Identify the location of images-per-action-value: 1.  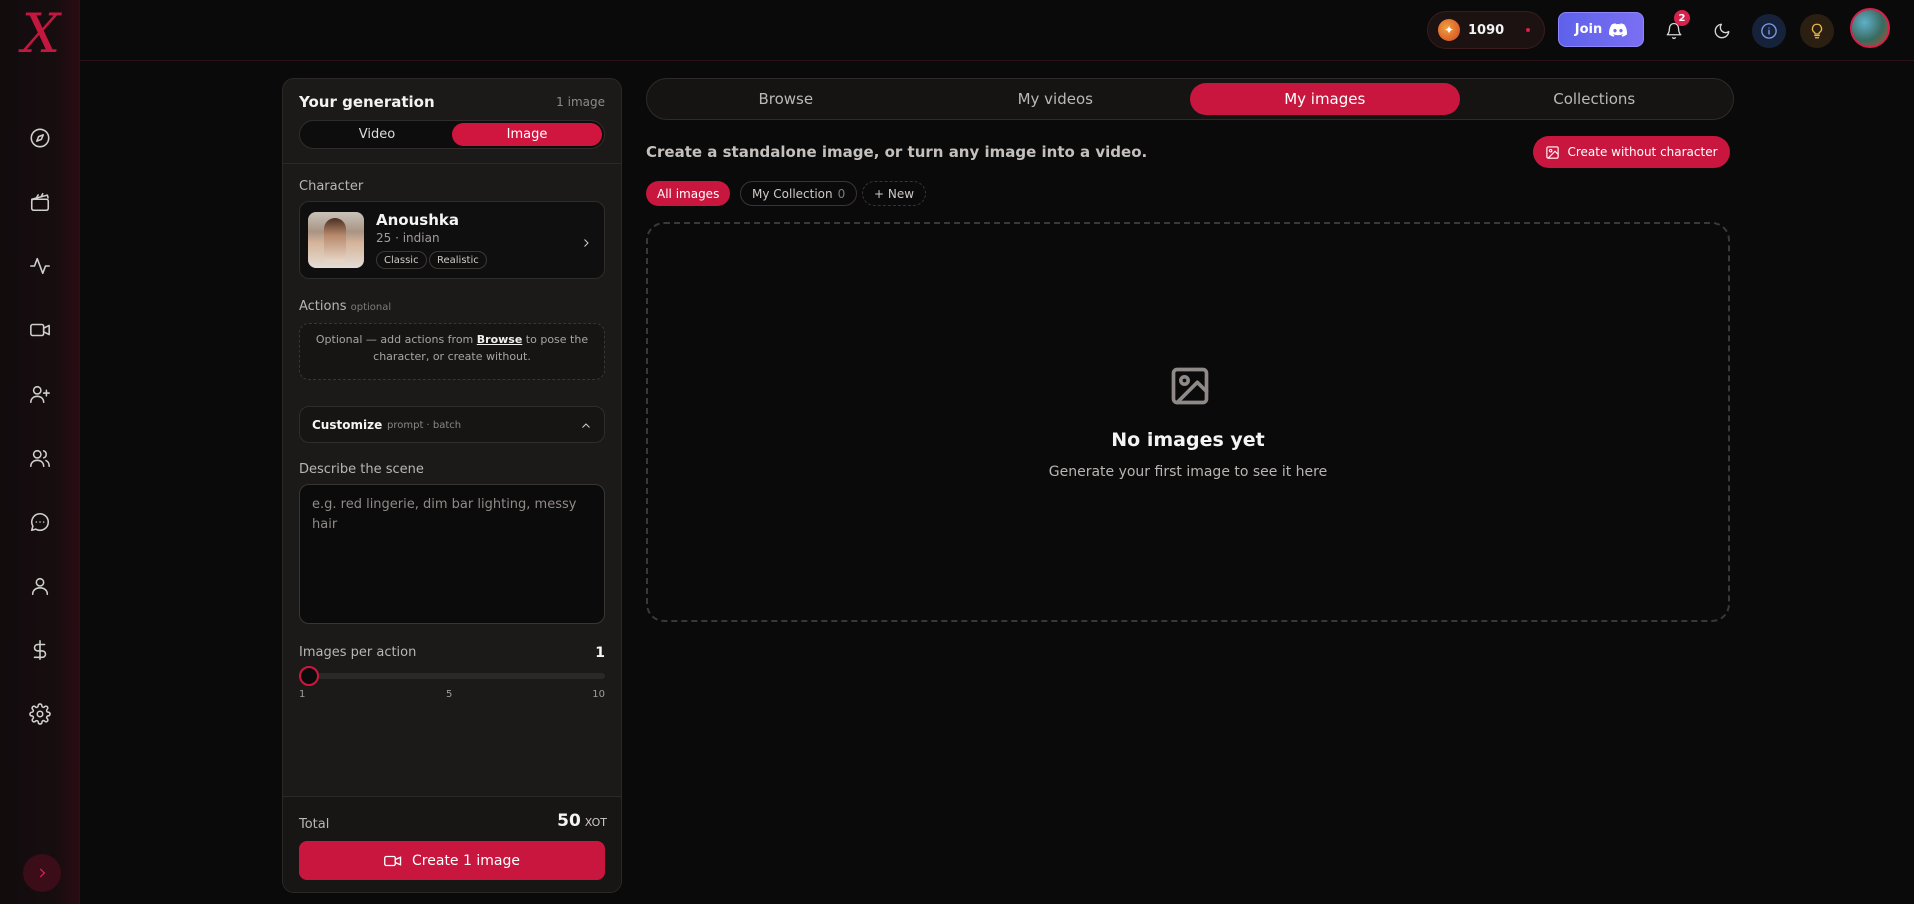
(600, 653).